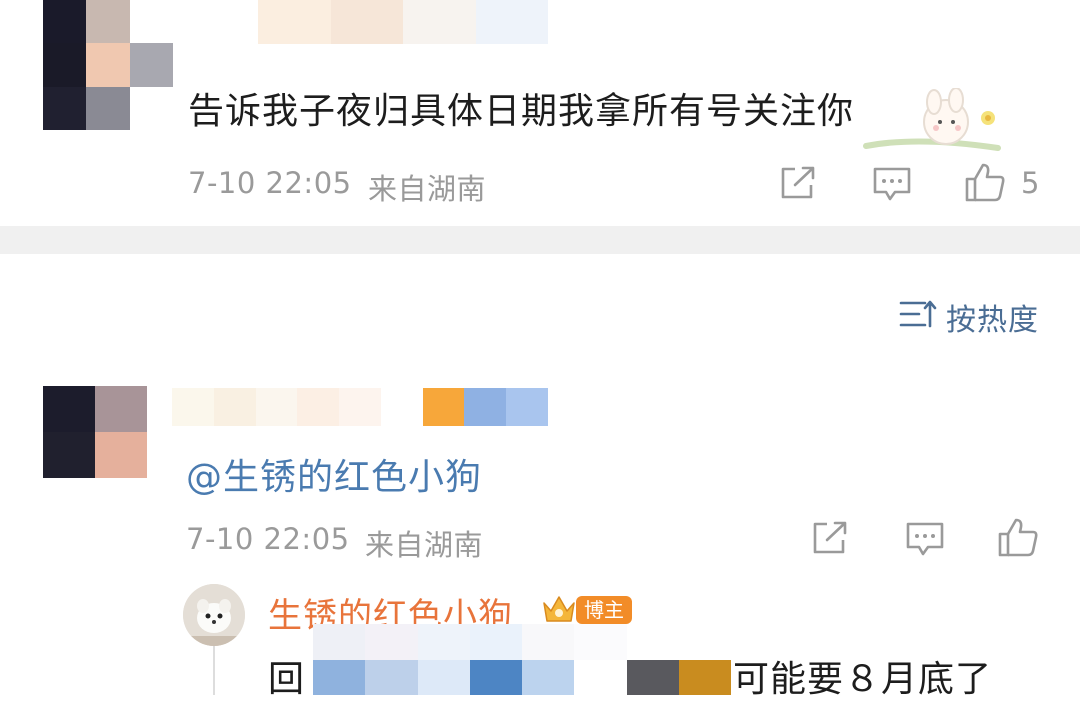 Image resolution: width=1080 pixels, height=702 pixels. What do you see at coordinates (992, 317) in the screenshot?
I see `sort-by-heat-button: 按热度` at bounding box center [992, 317].